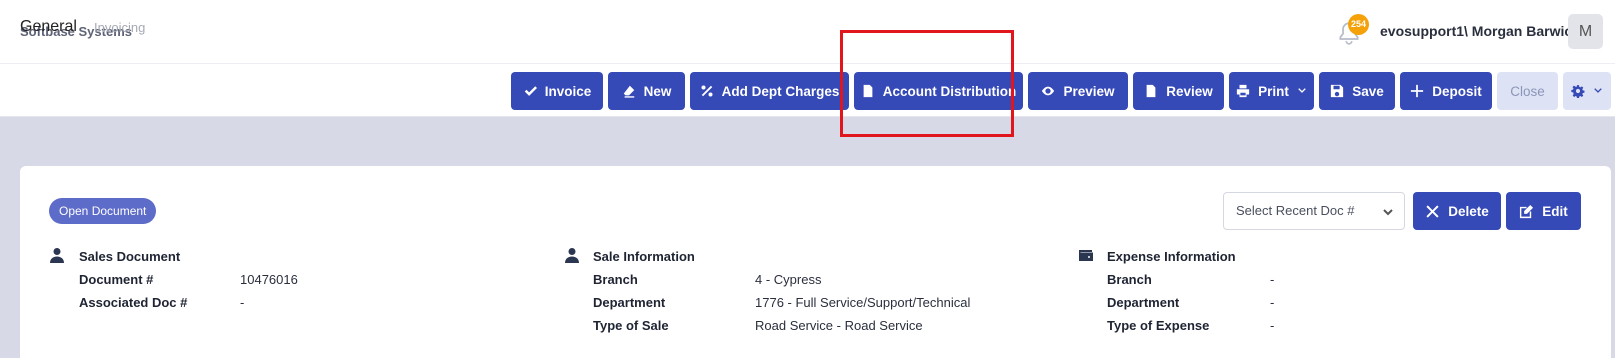 The image size is (1615, 358). Describe the element at coordinates (1337, 91) in the screenshot. I see `save-icon` at that location.